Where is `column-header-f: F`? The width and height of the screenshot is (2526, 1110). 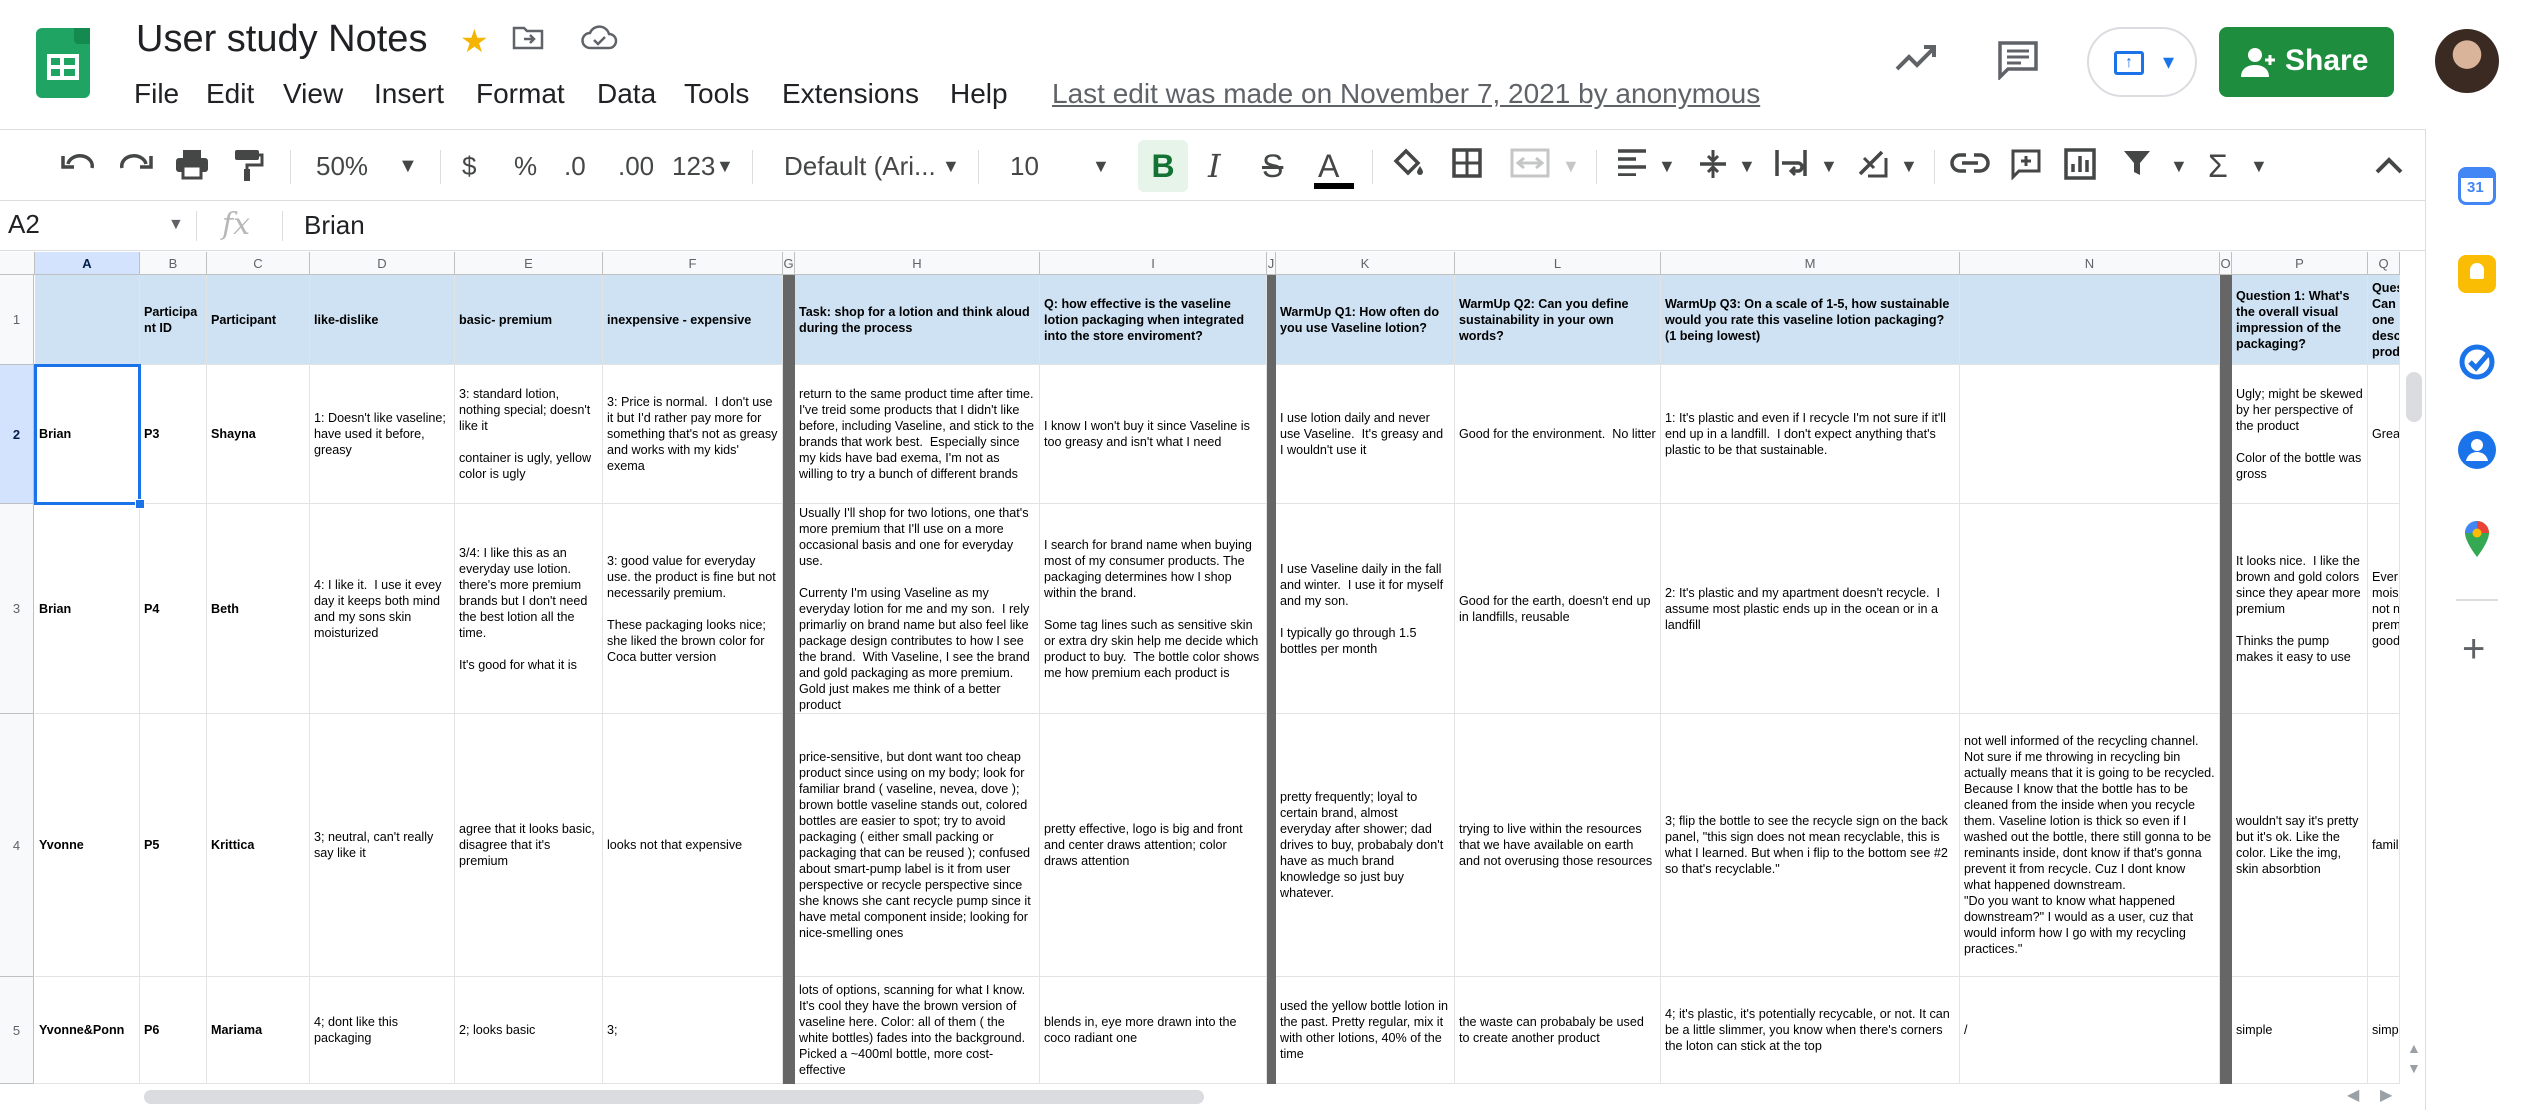
column-header-f: F is located at coordinates (693, 263).